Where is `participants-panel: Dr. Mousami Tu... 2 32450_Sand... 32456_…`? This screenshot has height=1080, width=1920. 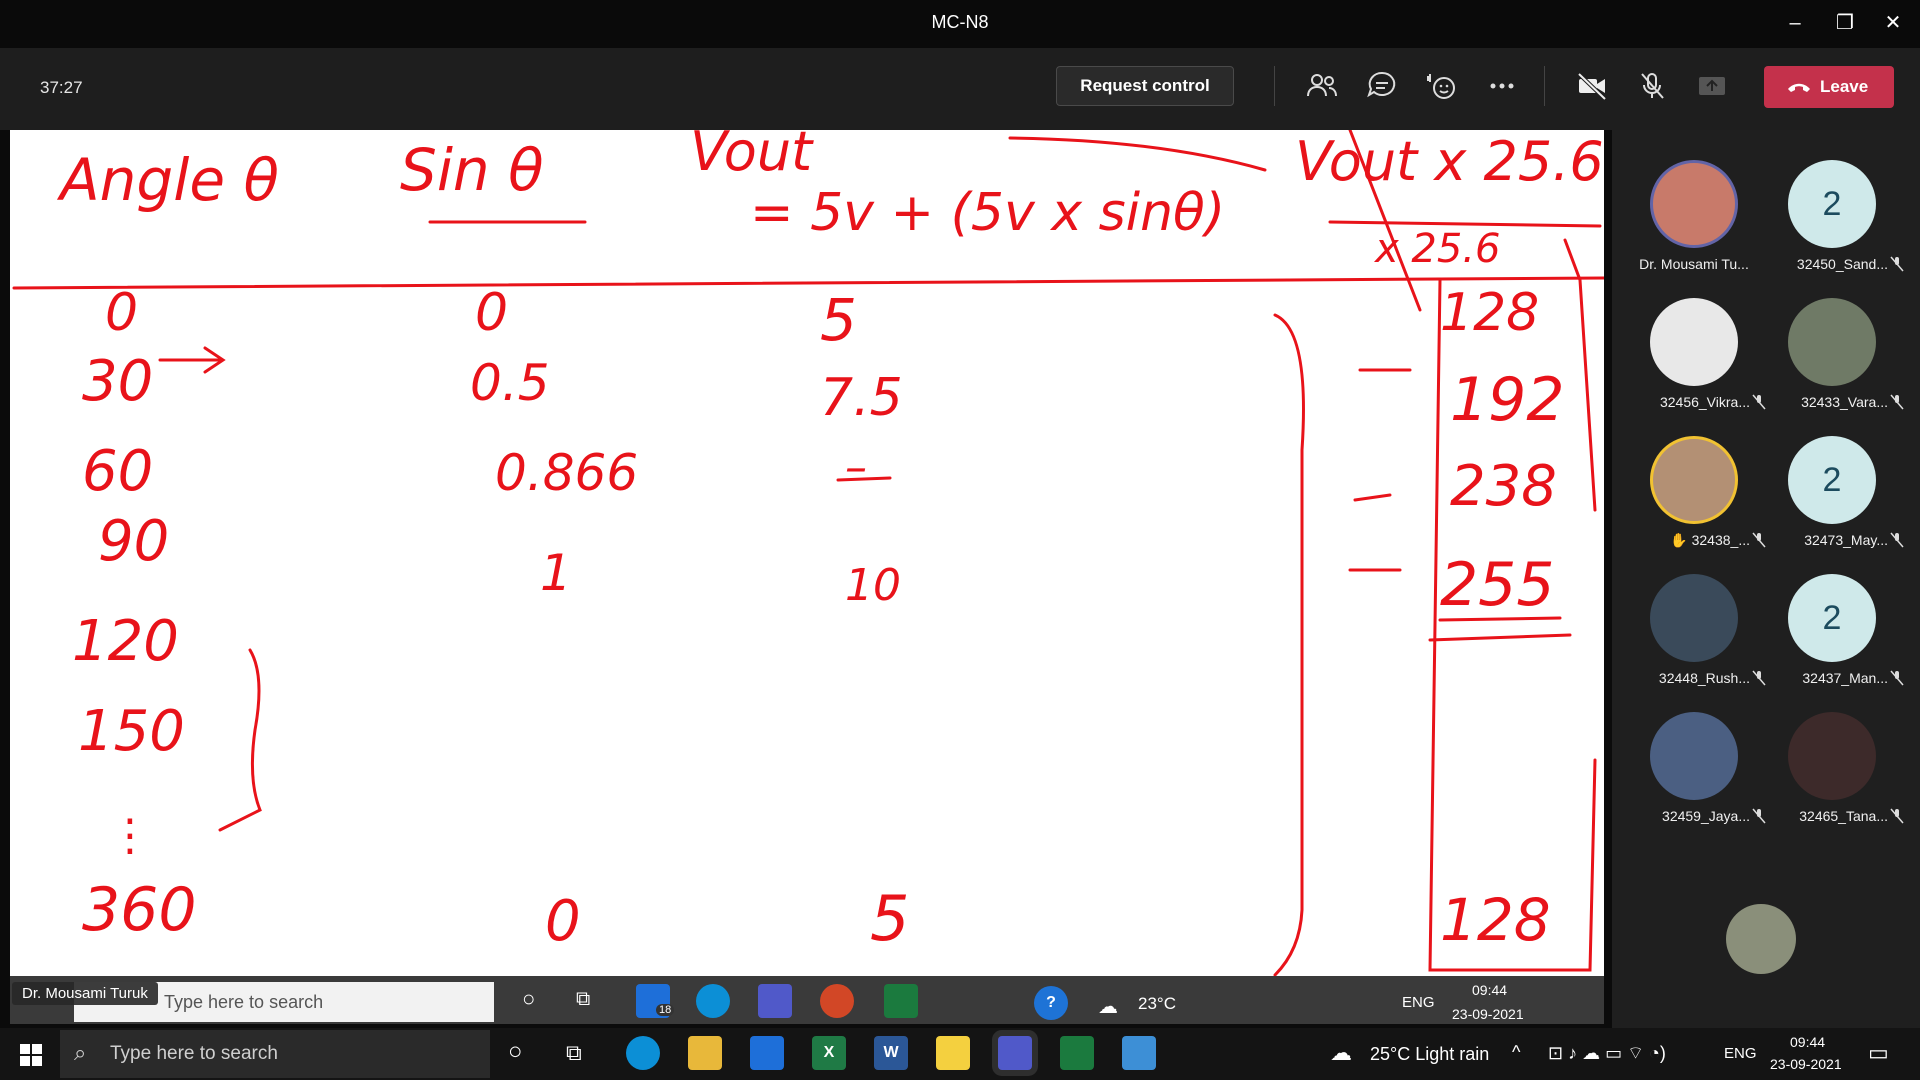
participants-panel: Dr. Mousami Tu... 2 32450_Sand... 32456_… is located at coordinates (1766, 579).